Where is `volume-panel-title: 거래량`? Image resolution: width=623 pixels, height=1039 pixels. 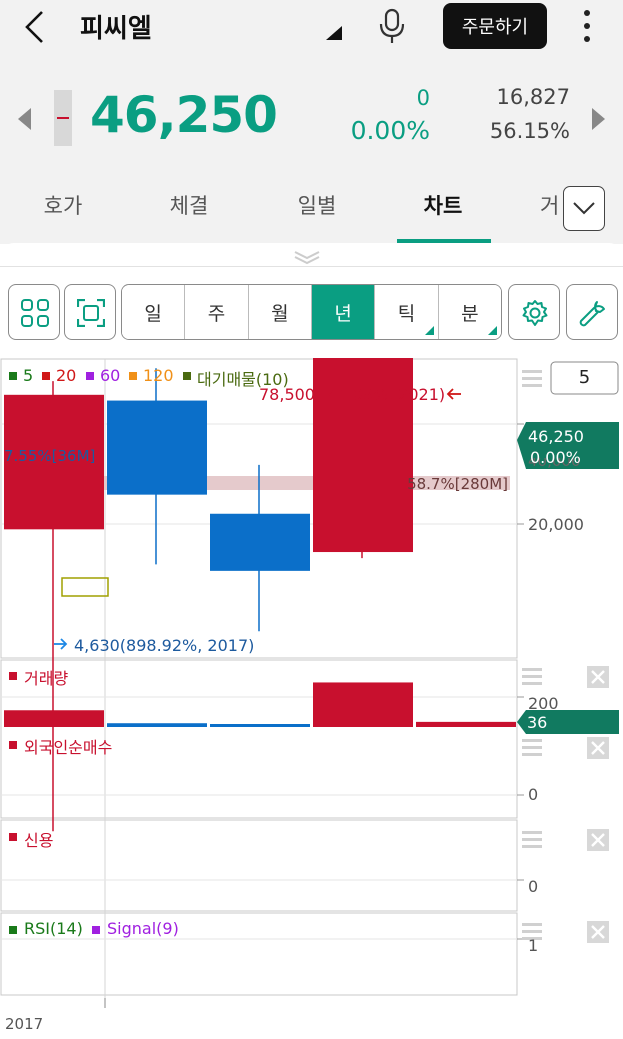
volume-panel-title: 거래량 is located at coordinates (46, 678).